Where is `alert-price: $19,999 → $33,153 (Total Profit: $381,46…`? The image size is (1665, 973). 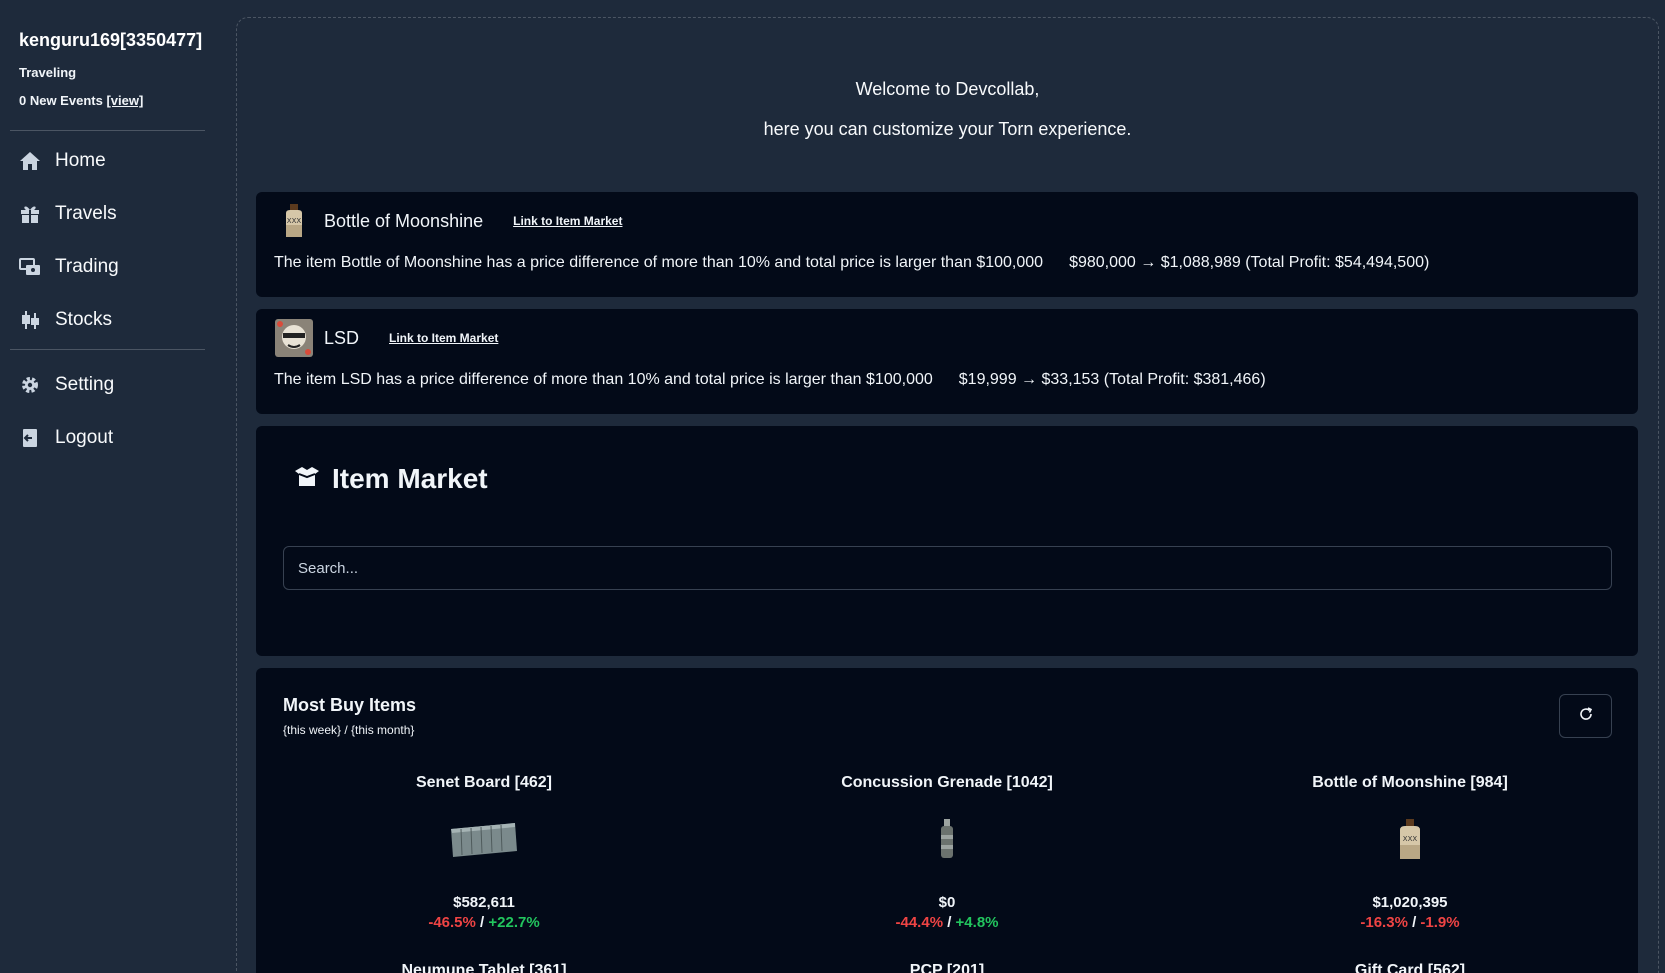
alert-price: $19,999 → $33,153 (Total Profit: $381,46… is located at coordinates (1112, 379).